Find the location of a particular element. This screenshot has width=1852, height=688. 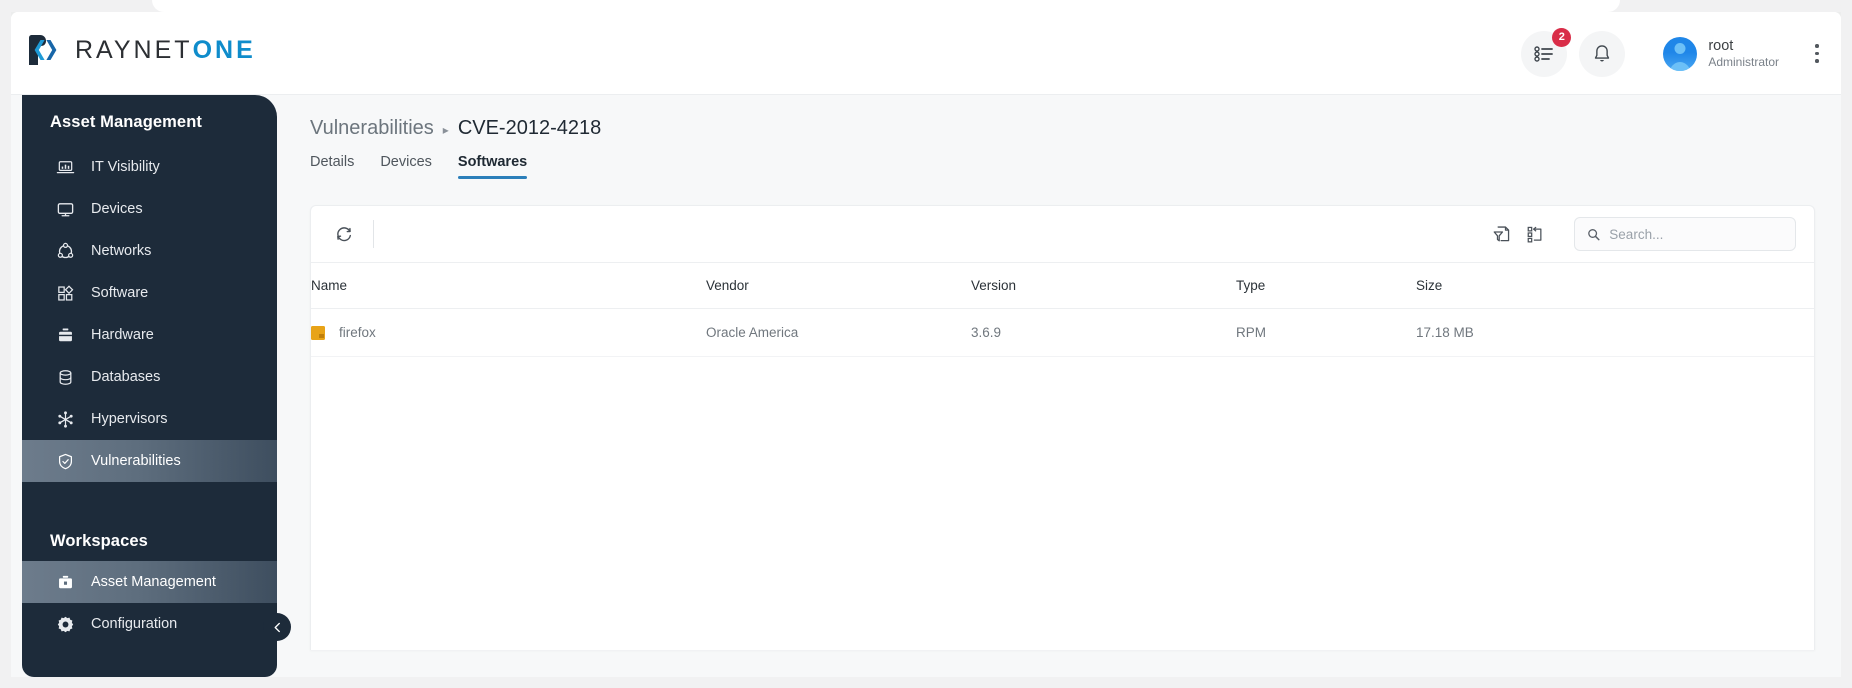

breadcrumb: Vulnerabilities ▸ CVE-2012-4218 is located at coordinates (1062, 128).